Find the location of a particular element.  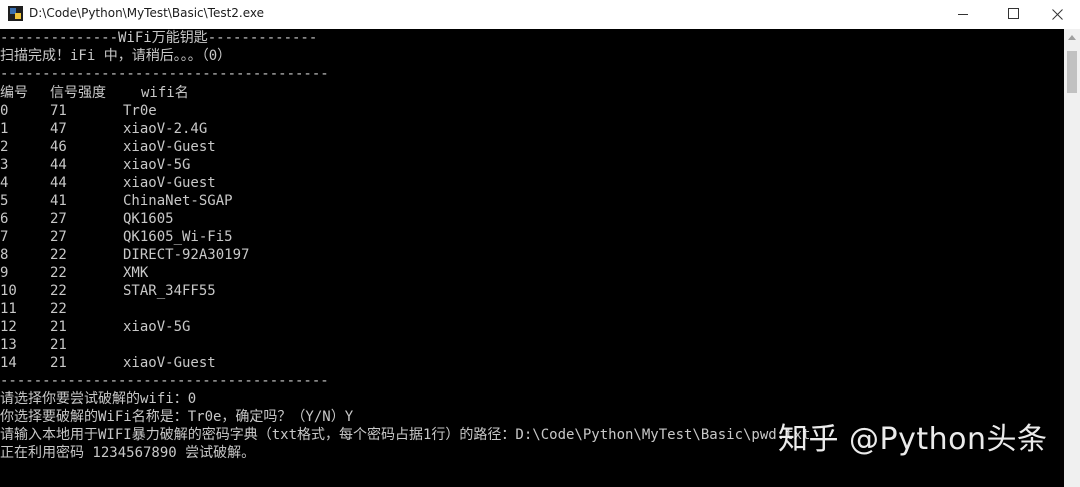

wifi-row: 2 46 xiaoV-Guest is located at coordinates (200, 147).